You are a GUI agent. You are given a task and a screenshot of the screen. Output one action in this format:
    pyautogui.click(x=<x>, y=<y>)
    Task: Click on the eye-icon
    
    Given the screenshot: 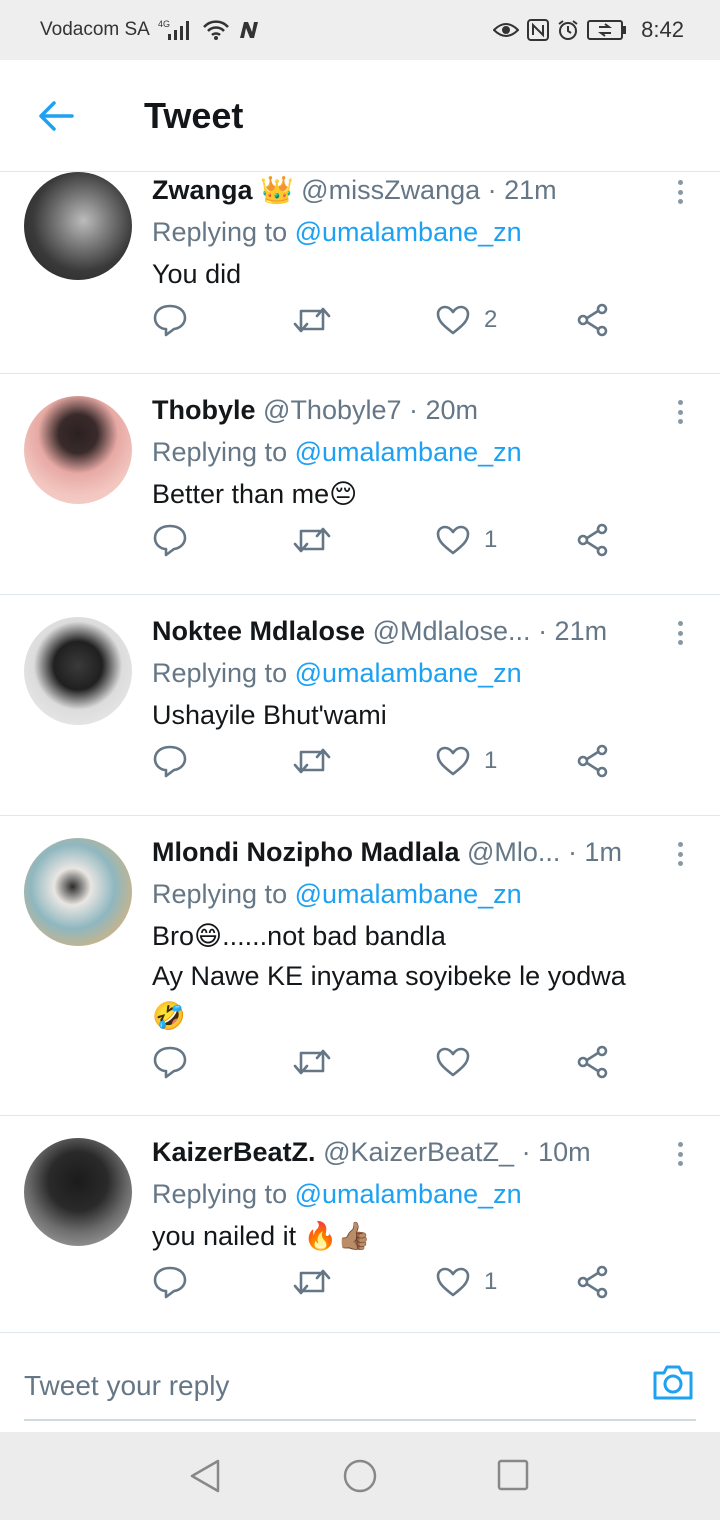 What is the action you would take?
    pyautogui.click(x=506, y=30)
    